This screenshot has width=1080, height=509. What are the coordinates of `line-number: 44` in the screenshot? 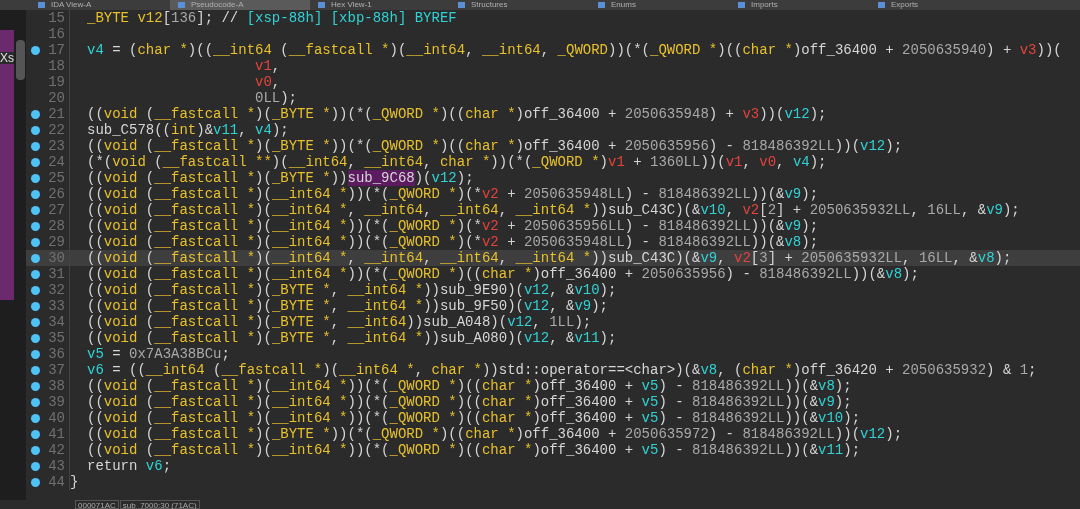 It's located at (57, 482).